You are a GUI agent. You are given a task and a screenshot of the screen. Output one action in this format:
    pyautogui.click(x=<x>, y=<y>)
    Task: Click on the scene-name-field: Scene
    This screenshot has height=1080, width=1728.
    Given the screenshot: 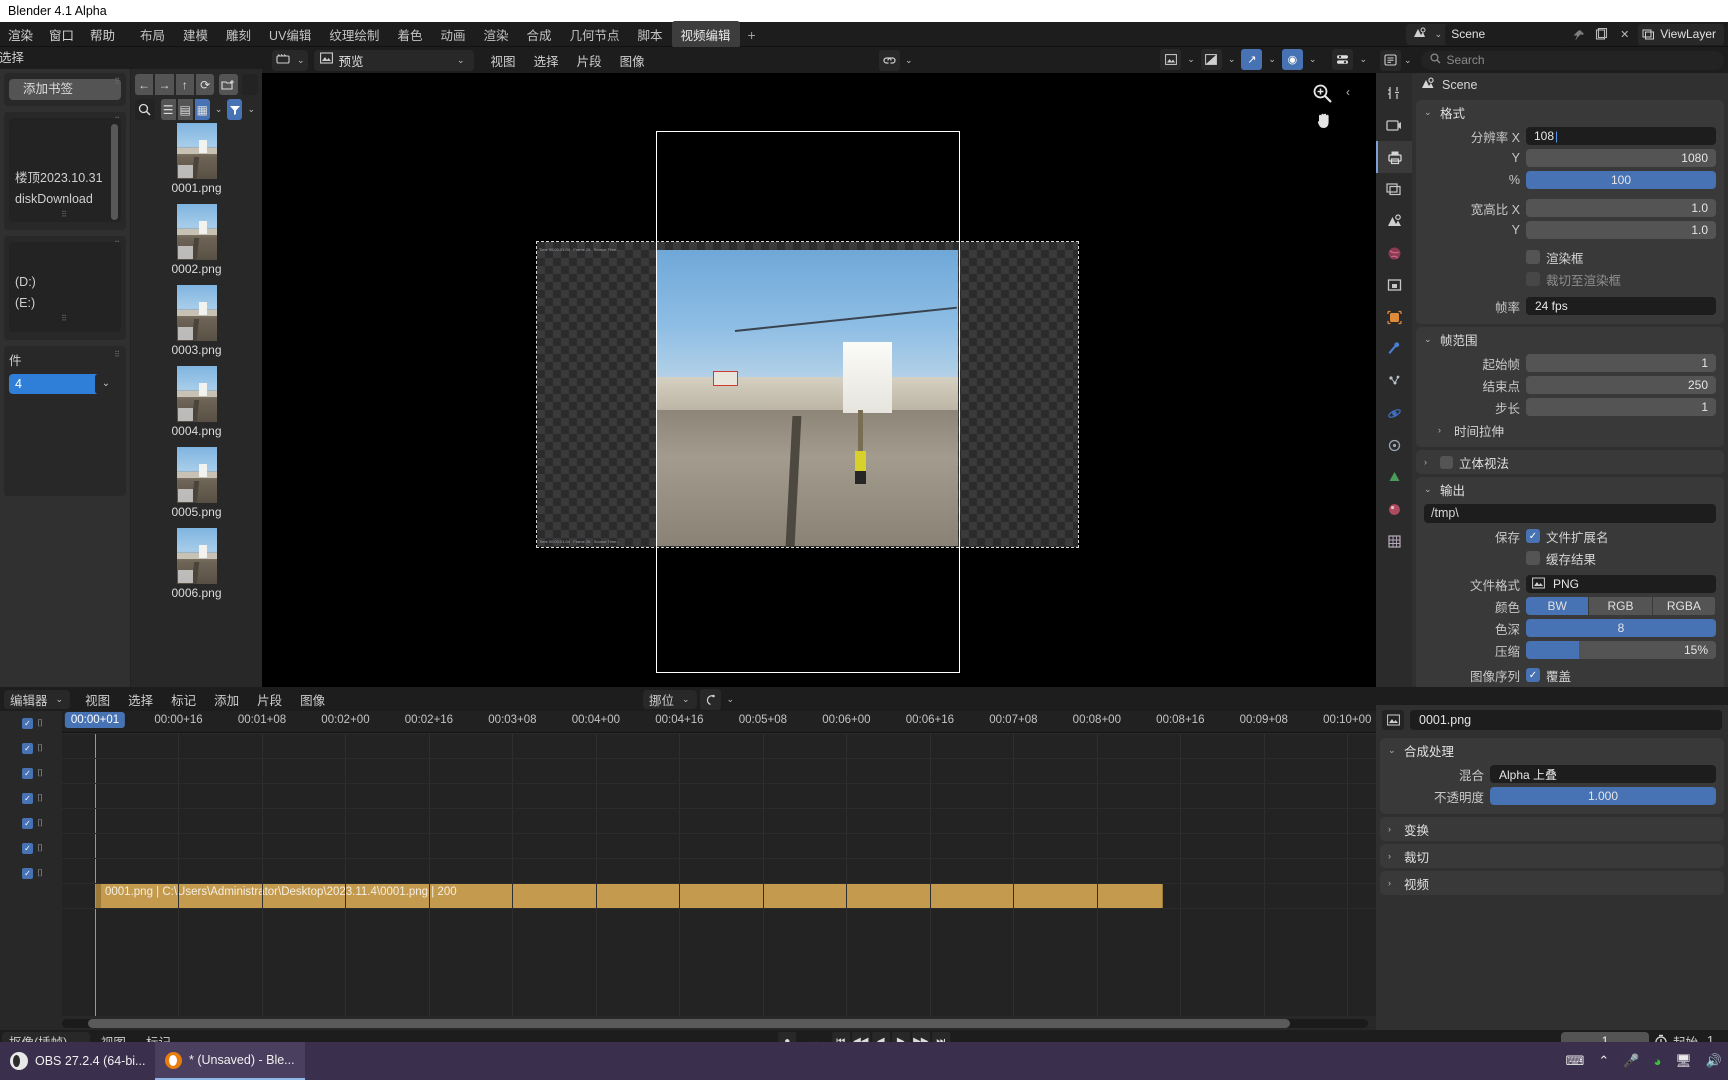 What is the action you would take?
    pyautogui.click(x=1505, y=34)
    